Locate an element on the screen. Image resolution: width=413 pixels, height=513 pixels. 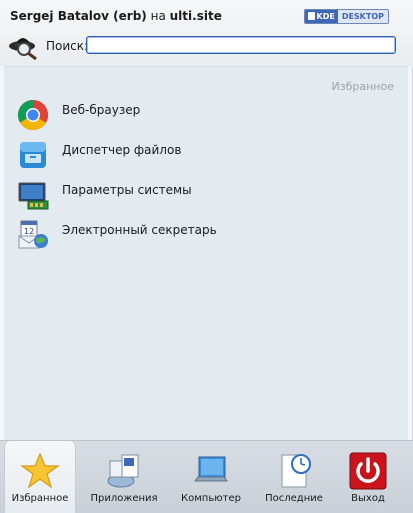
system-settings-icon is located at coordinates (33, 196).